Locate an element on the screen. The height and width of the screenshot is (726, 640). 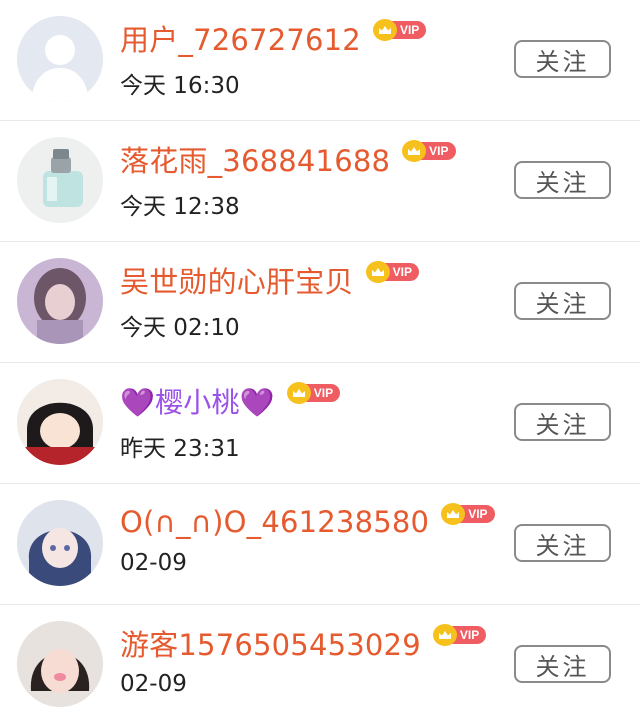
username: 💜樱小桃💜 is located at coordinates (197, 401).